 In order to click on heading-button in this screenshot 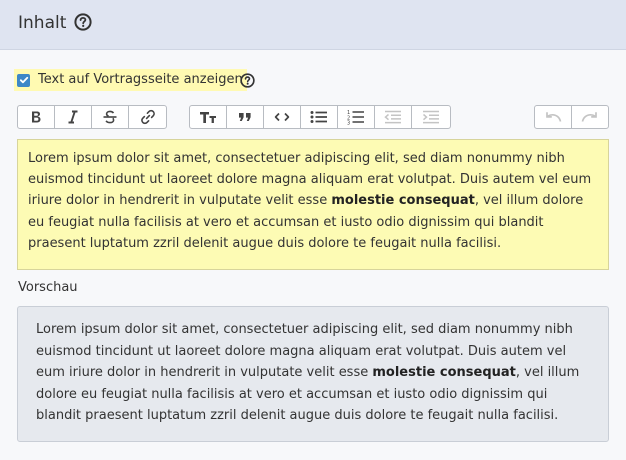, I will do `click(208, 117)`.